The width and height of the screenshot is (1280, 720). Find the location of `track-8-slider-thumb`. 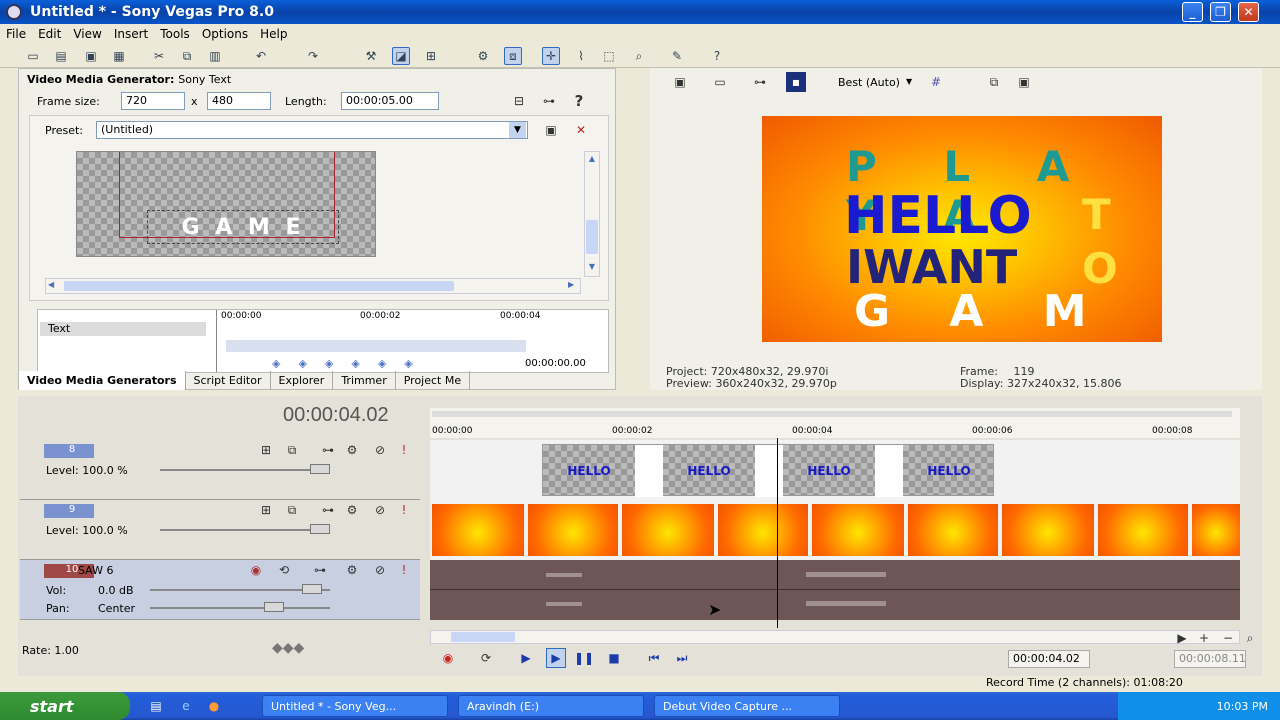

track-8-slider-thumb is located at coordinates (320, 469).